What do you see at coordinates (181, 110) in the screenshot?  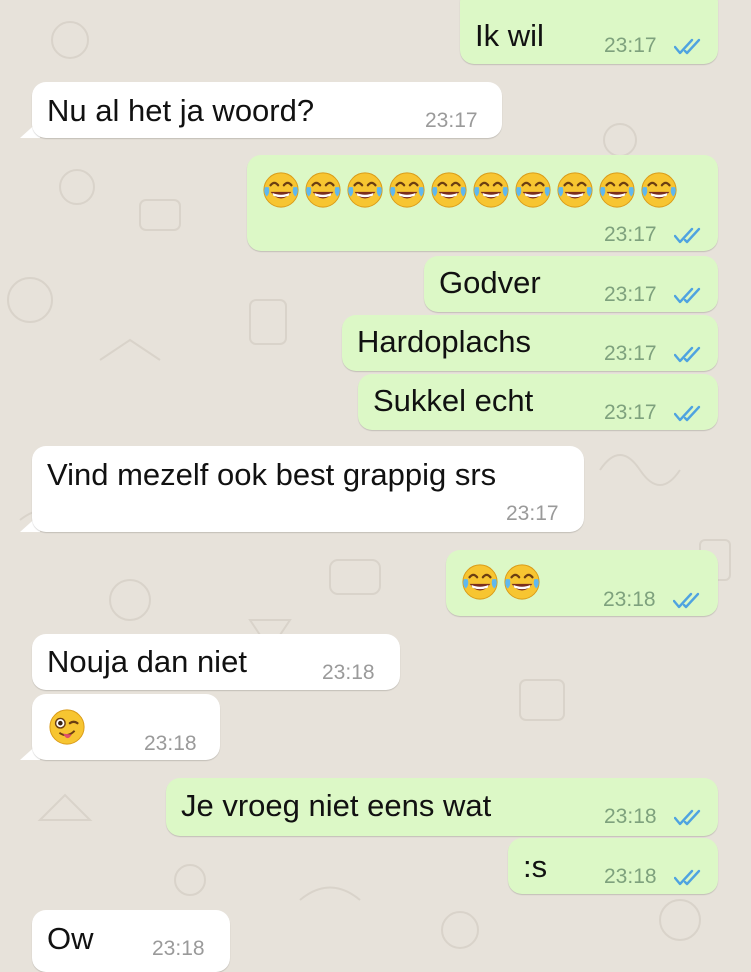 I see `message-text: Nu al het ja woord?` at bounding box center [181, 110].